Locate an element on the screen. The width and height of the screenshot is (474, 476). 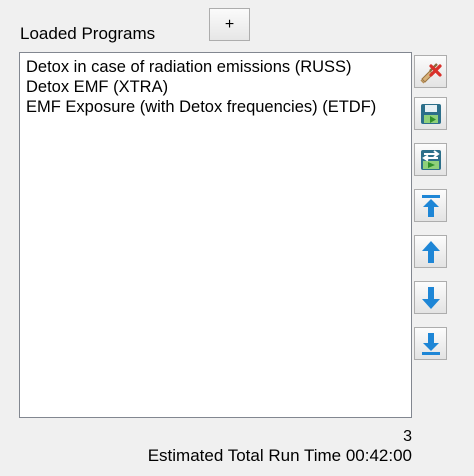
broom-red-x-icon is located at coordinates (431, 72).